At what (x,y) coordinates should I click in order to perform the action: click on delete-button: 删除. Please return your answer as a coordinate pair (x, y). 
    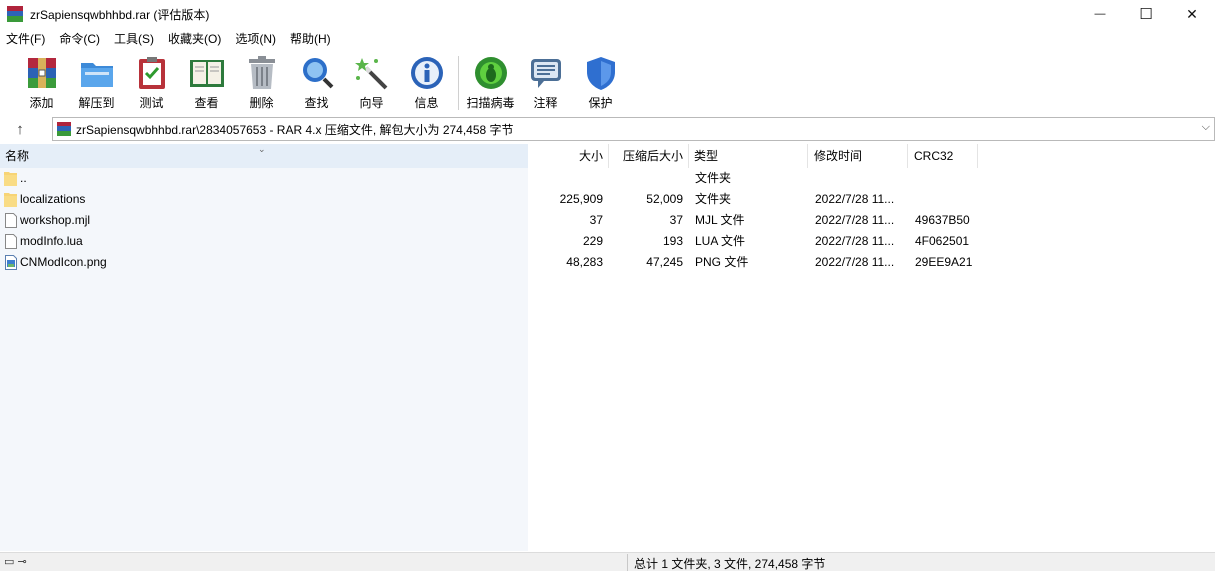
    Looking at the image, I should click on (261, 81).